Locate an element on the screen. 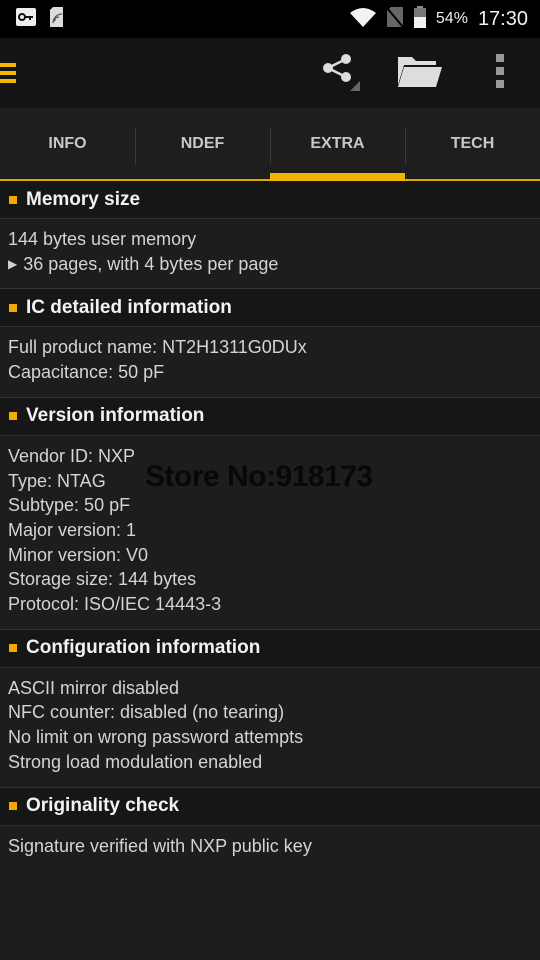 This screenshot has height=960, width=540. status-bar: 54% 17:30 is located at coordinates (270, 19).